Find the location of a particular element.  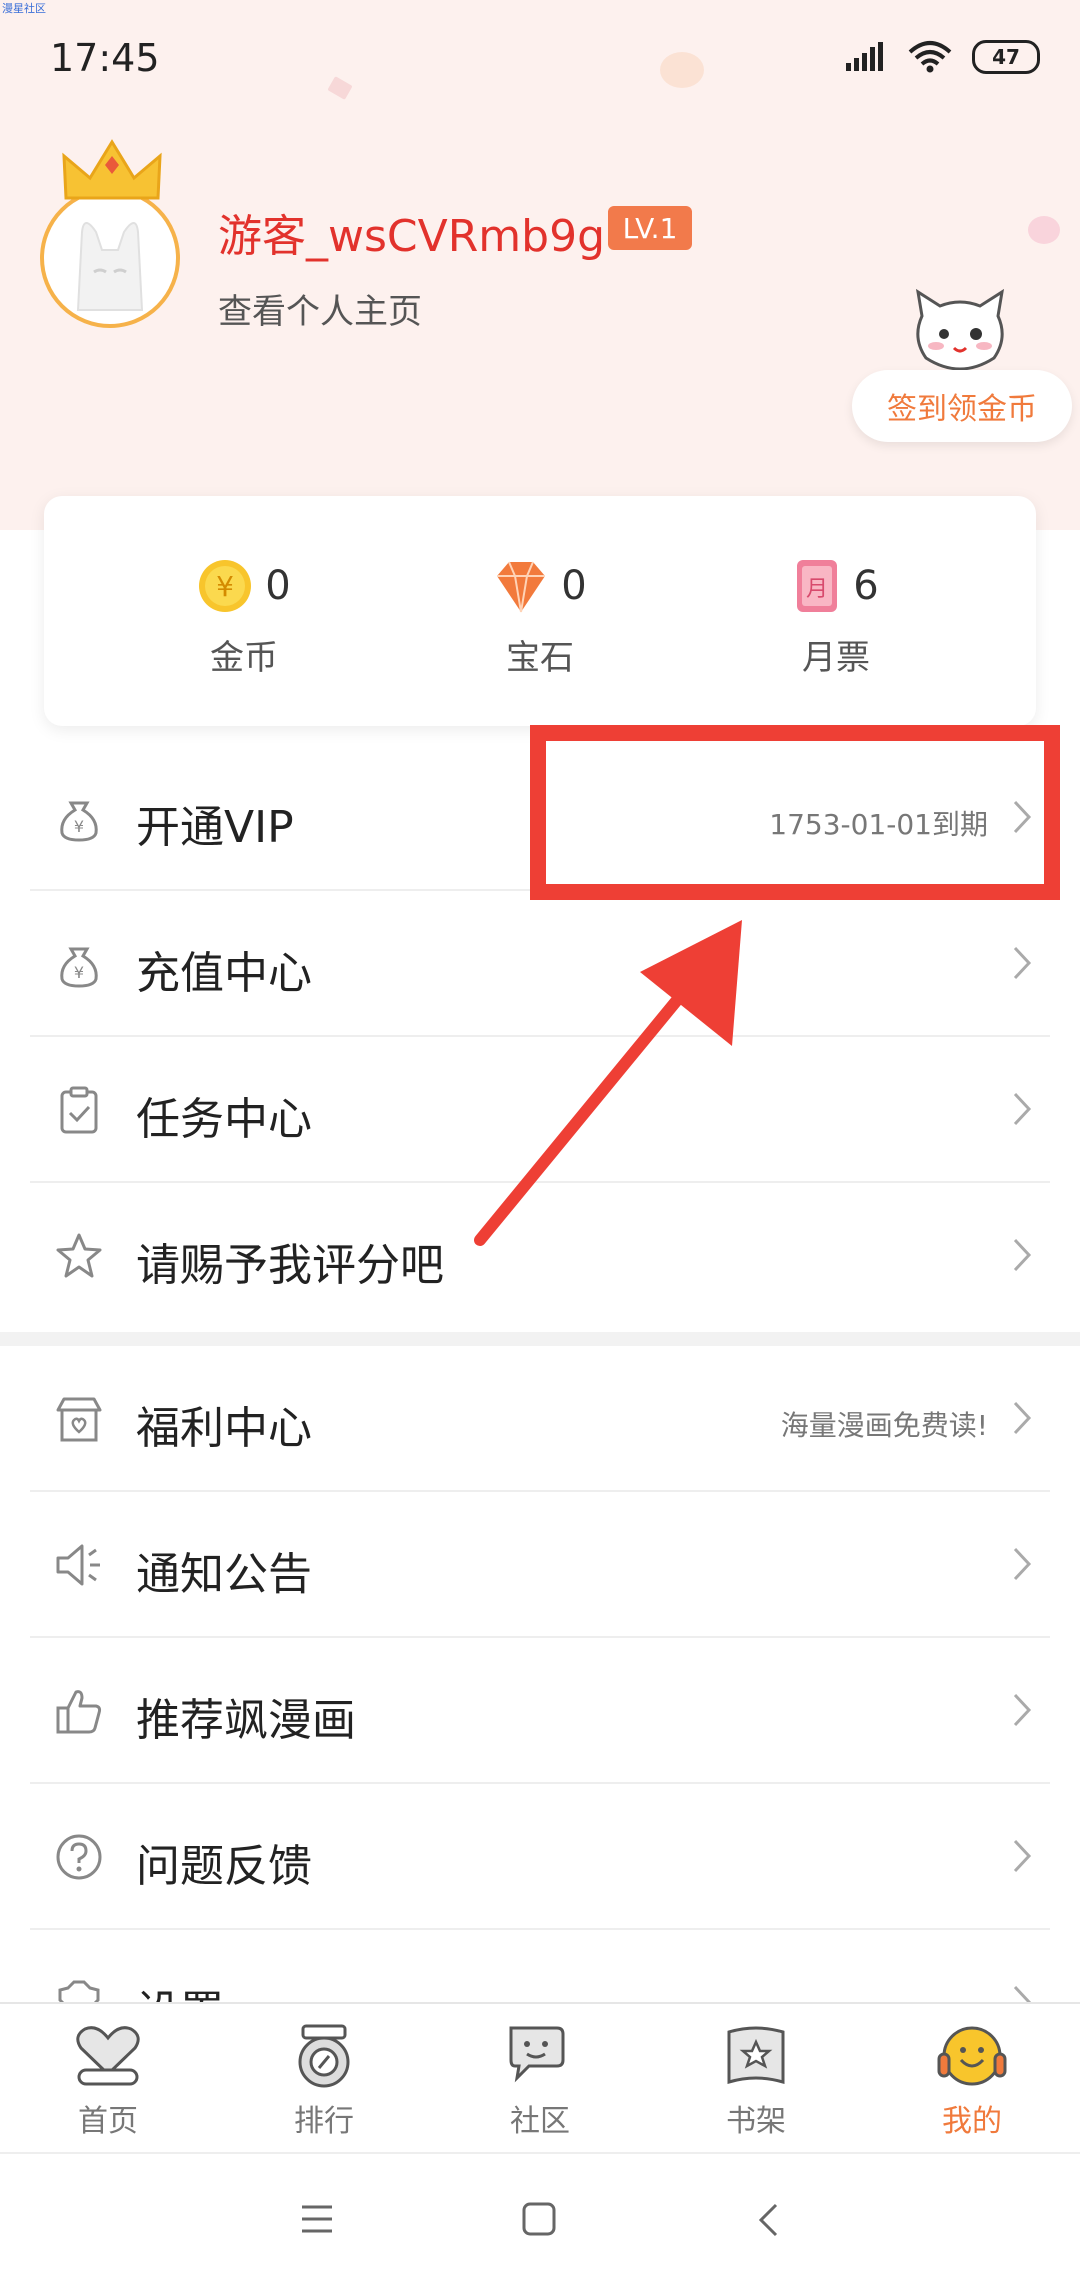

stat-monthly-tickets: 月 6 月票 is located at coordinates (836, 617).